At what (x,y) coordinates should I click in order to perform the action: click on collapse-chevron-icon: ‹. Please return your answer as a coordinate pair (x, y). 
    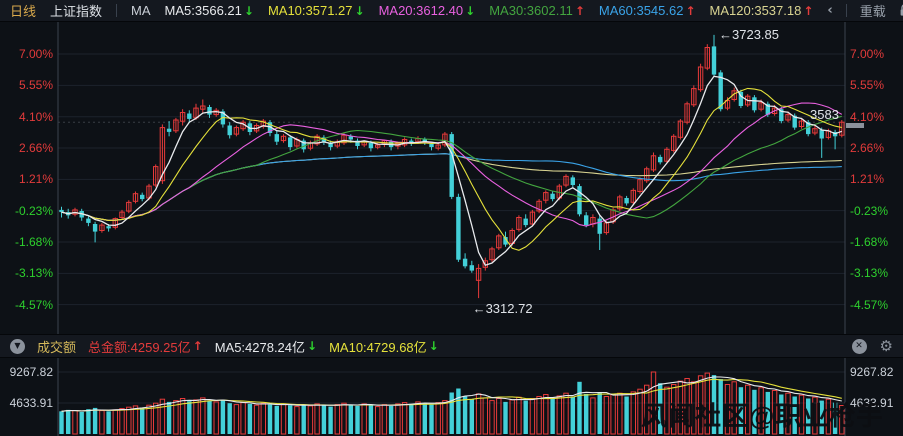
    Looking at the image, I should click on (829, 10).